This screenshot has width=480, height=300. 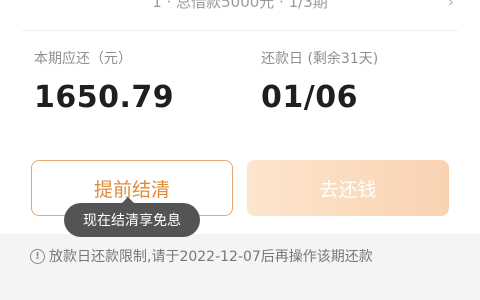 I want to click on due-date-value: 01/06, so click(x=309, y=97).